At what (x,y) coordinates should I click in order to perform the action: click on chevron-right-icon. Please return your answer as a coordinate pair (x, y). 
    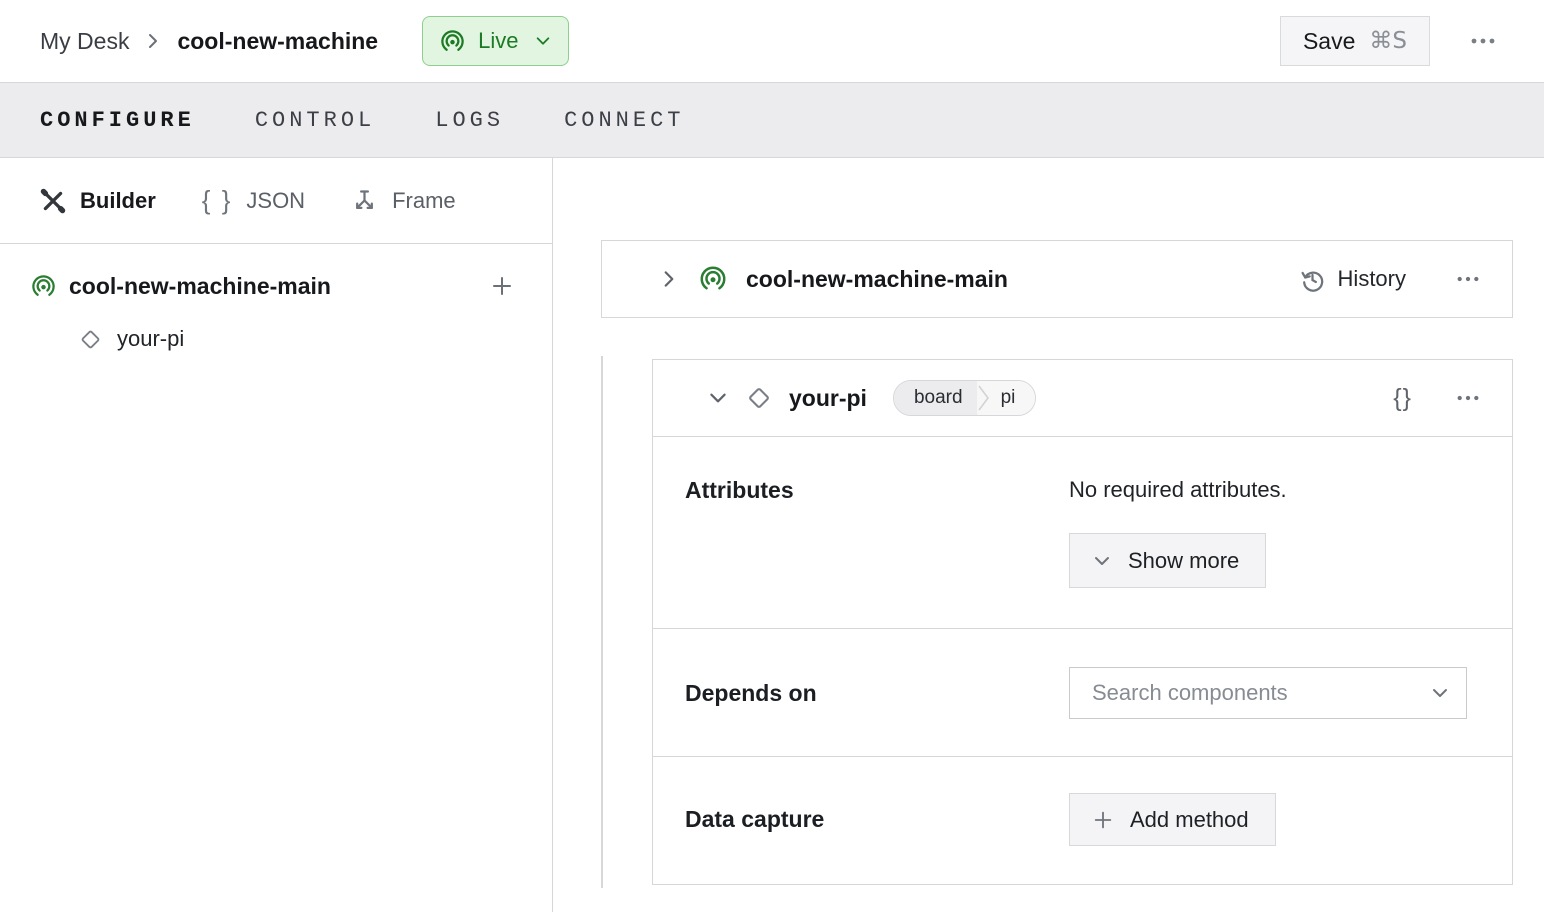
    Looking at the image, I should click on (669, 279).